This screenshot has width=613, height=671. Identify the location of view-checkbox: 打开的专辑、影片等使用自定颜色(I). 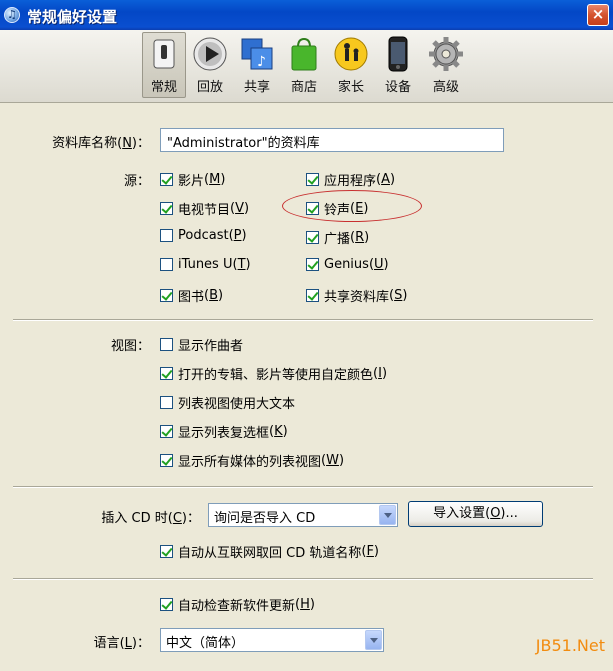
(273, 373).